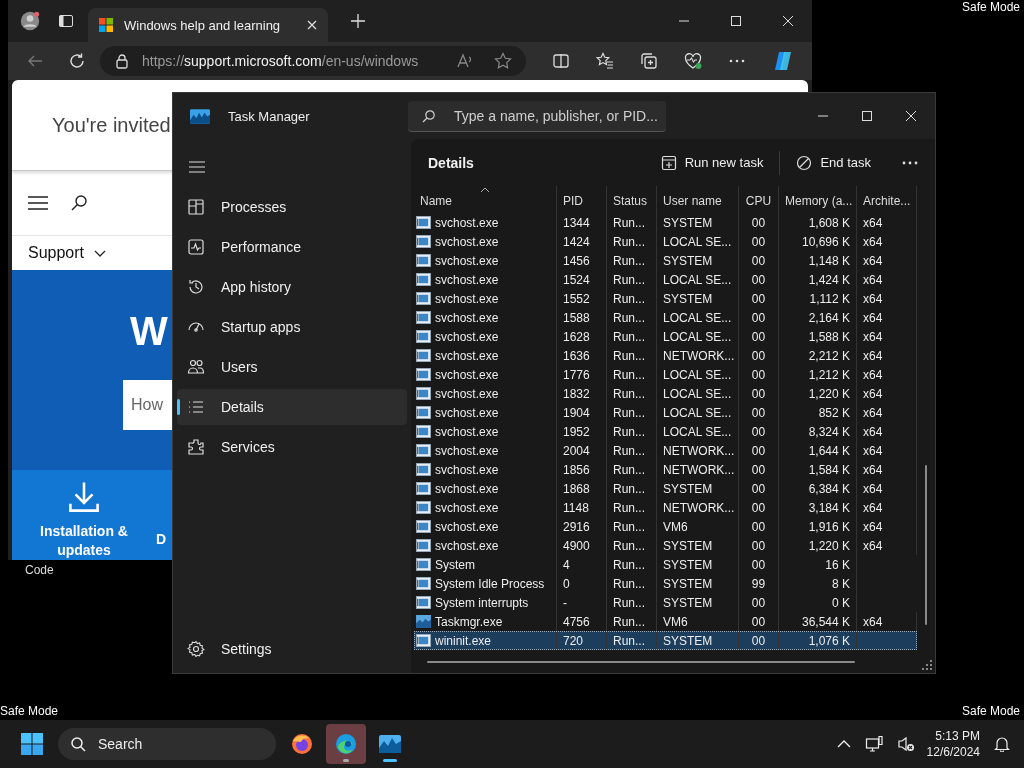  What do you see at coordinates (665, 355) in the screenshot?
I see `table-row: svchost.exe 1636 Run... NETWORK... 00 2,212 K x64` at bounding box center [665, 355].